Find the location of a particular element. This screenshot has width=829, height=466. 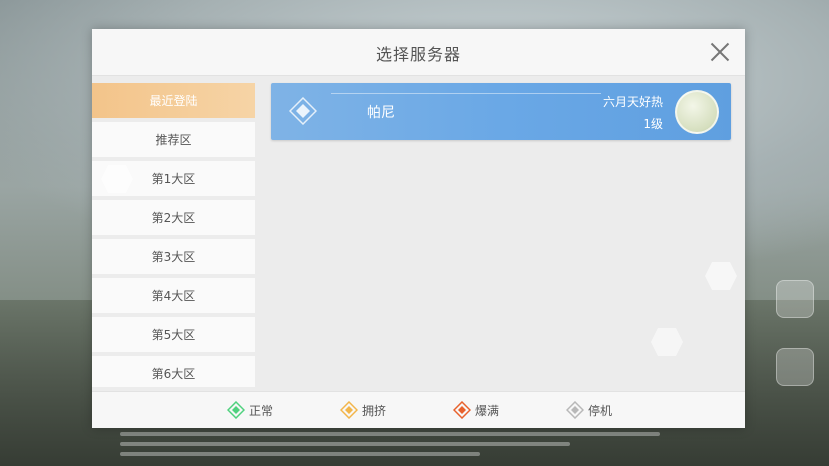

legend-full: 爆满 is located at coordinates (476, 410).